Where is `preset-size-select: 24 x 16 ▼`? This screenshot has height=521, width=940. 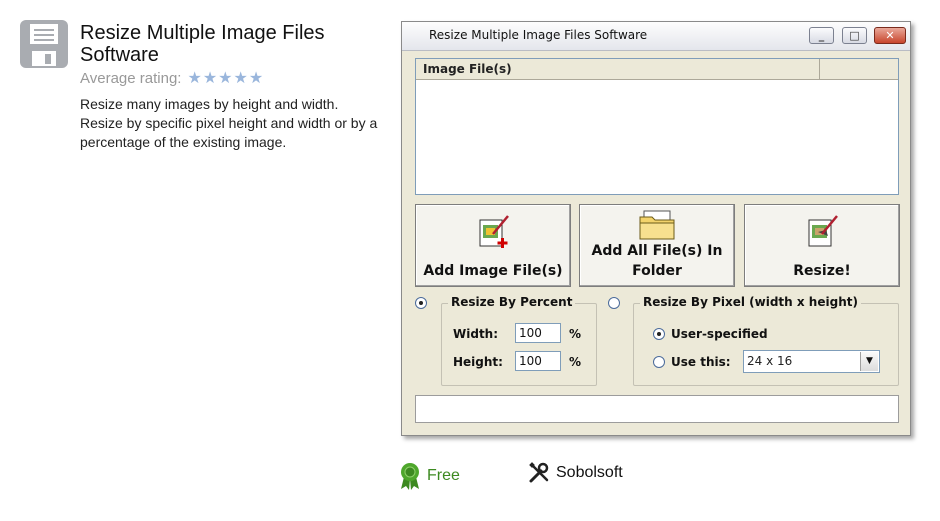
preset-size-select: 24 x 16 ▼ is located at coordinates (811, 361).